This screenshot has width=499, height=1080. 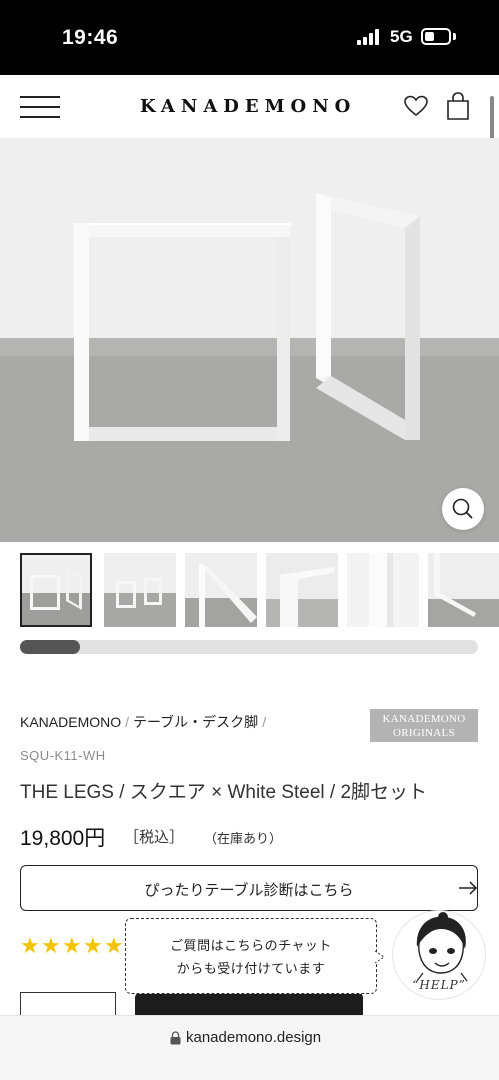 I want to click on site-header: KANADEMONO, so click(x=249, y=106).